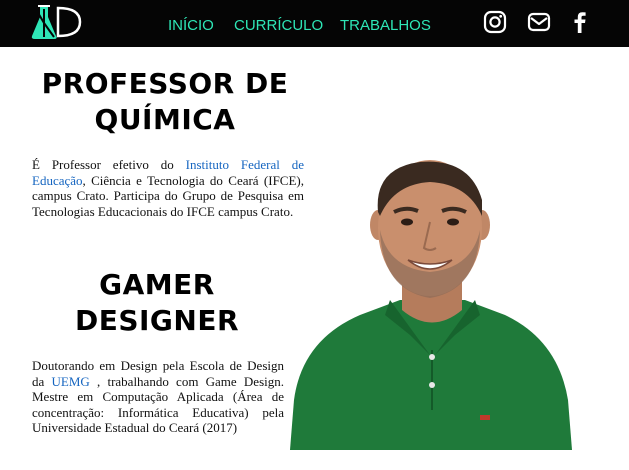  I want to click on nav-curriculo-link: CURRÍCULO, so click(278, 25).